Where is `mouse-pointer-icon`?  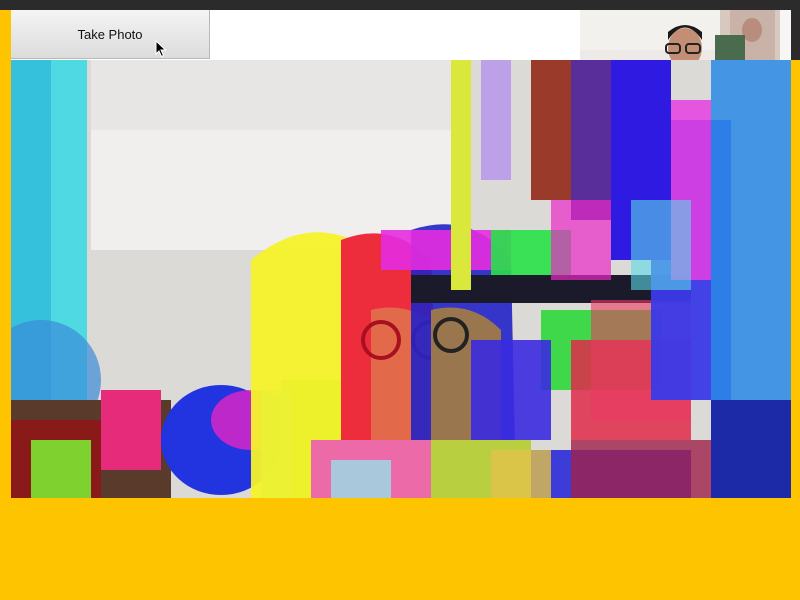 mouse-pointer-icon is located at coordinates (161, 49).